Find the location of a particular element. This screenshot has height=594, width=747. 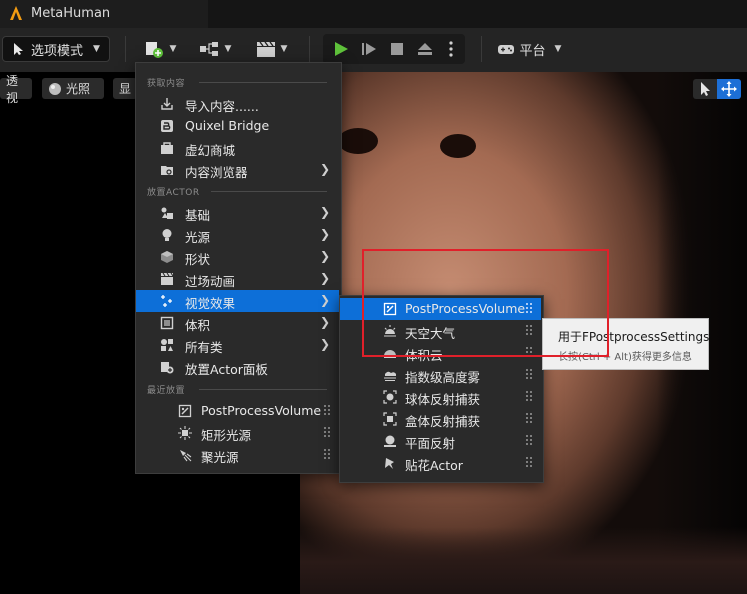

show-label: 显 is located at coordinates (125, 89).